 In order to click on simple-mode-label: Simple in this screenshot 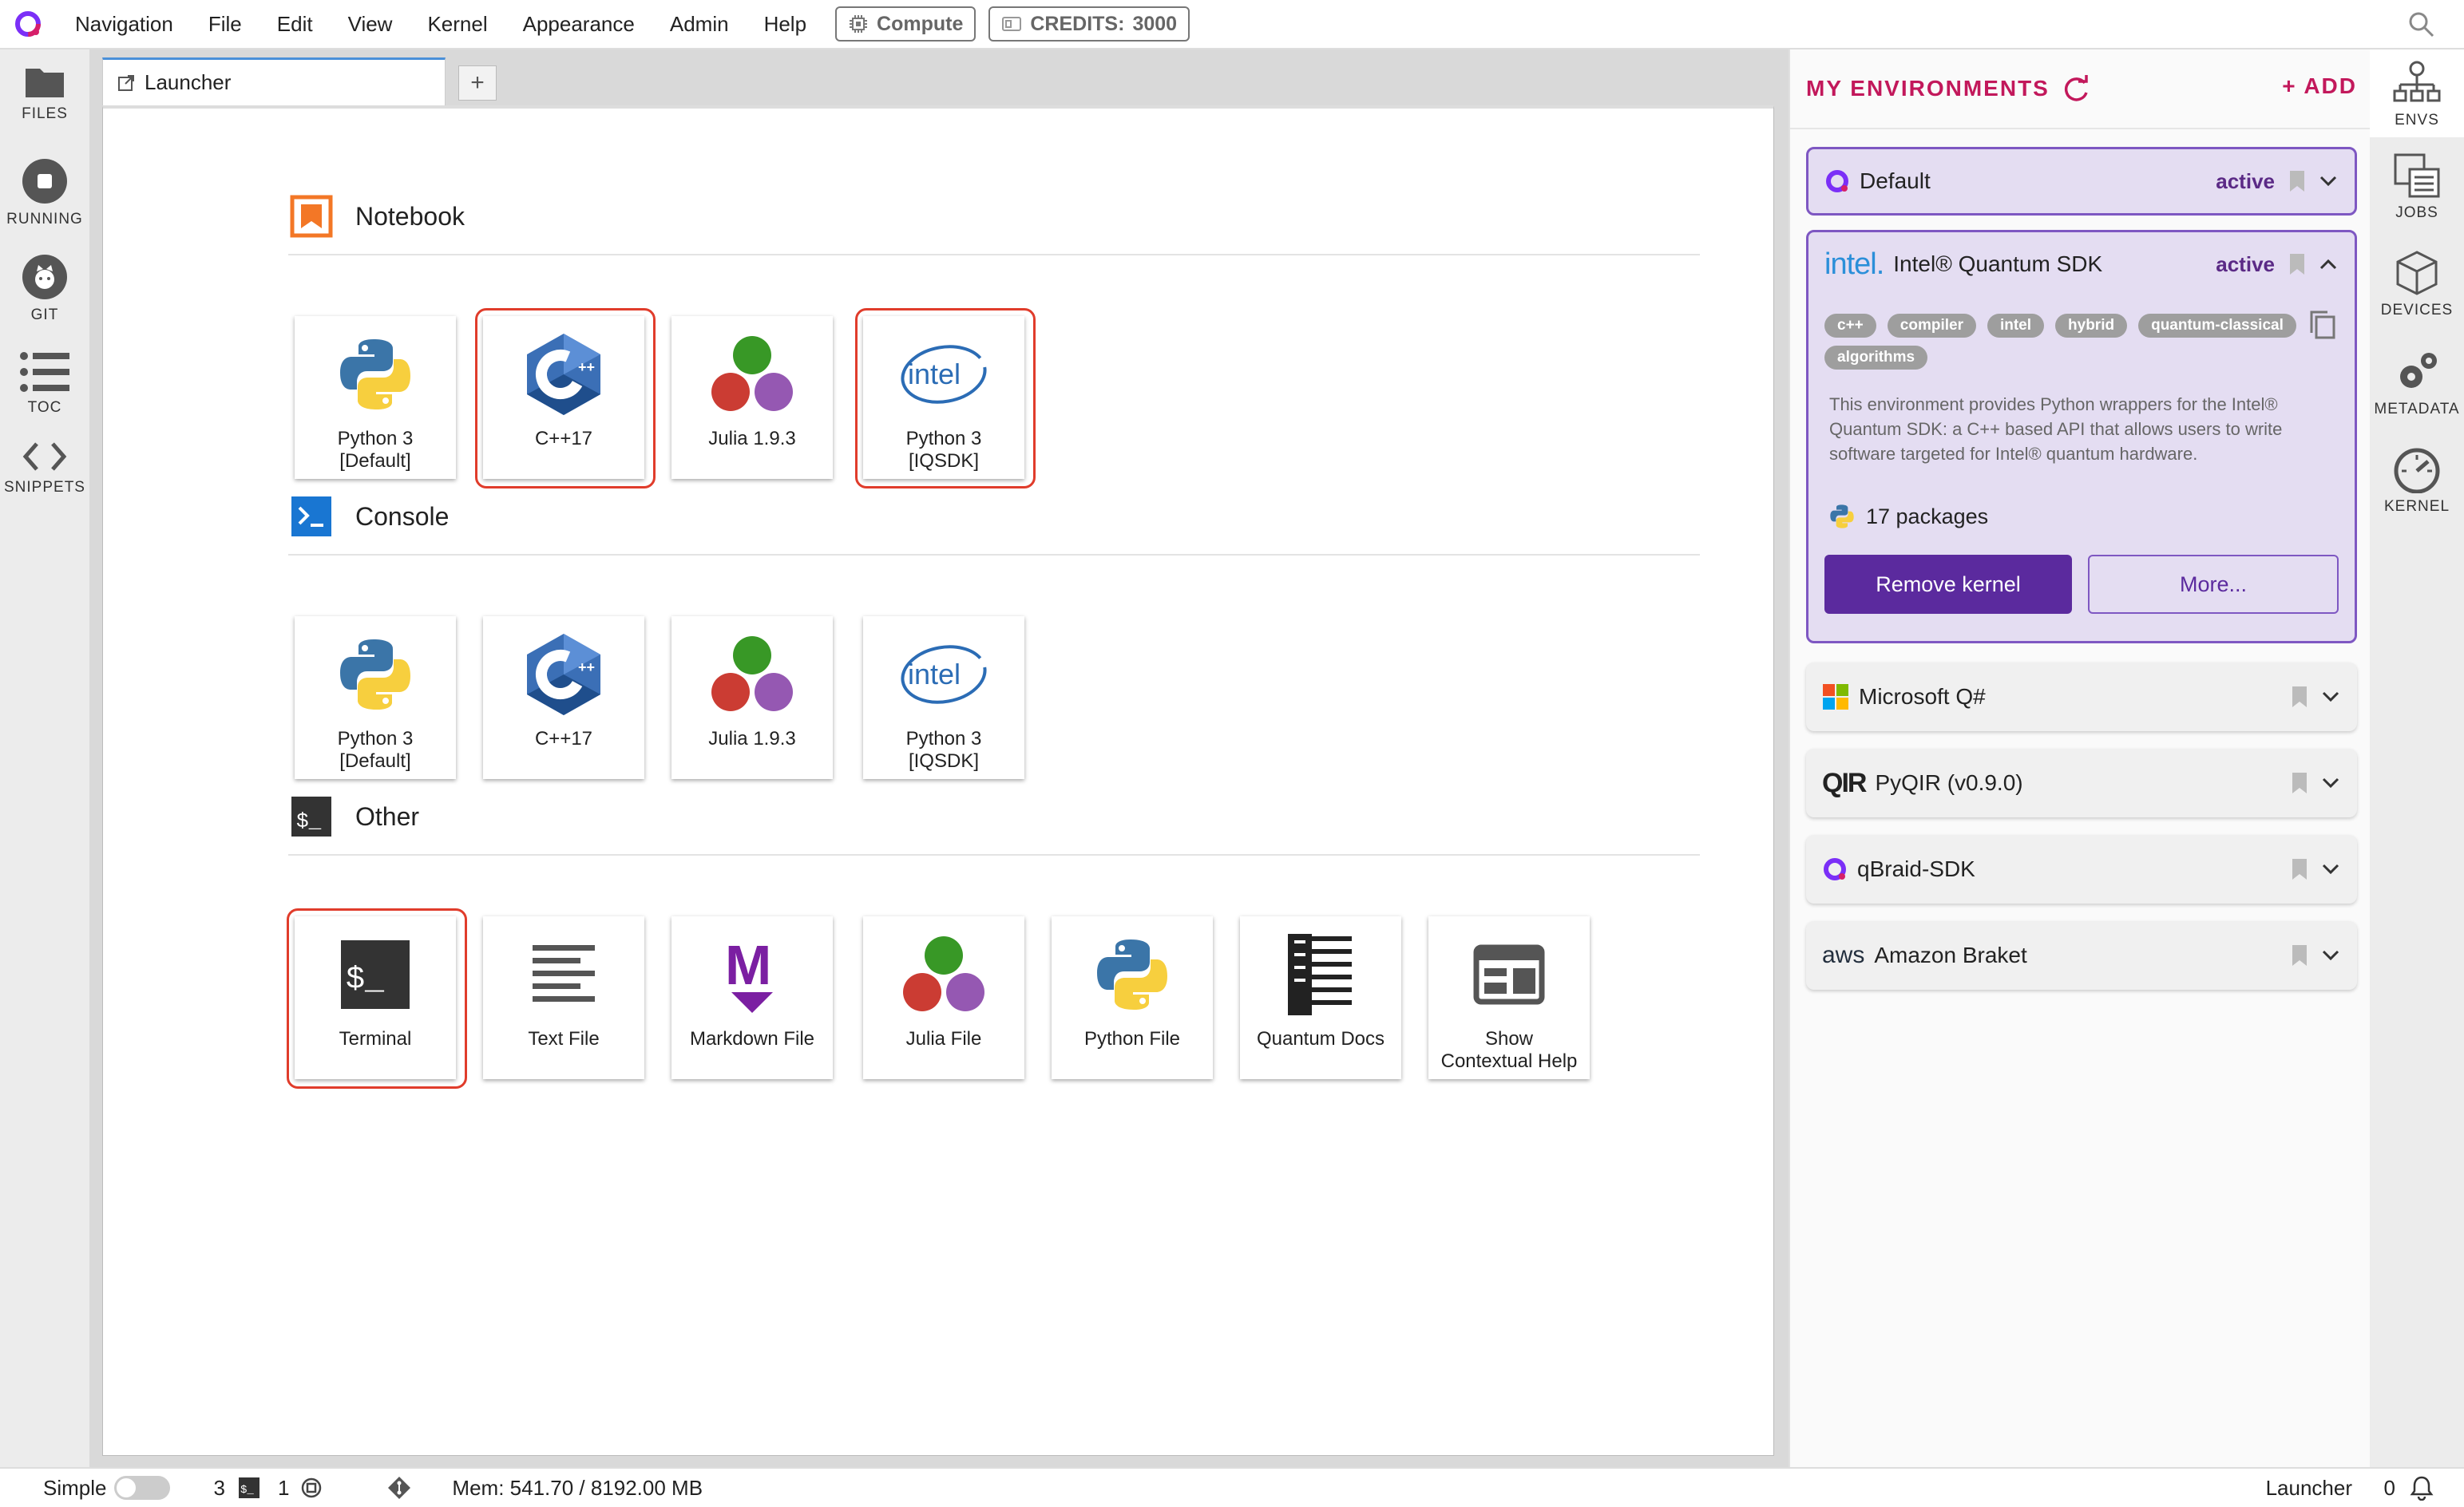, I will do `click(75, 1487)`.